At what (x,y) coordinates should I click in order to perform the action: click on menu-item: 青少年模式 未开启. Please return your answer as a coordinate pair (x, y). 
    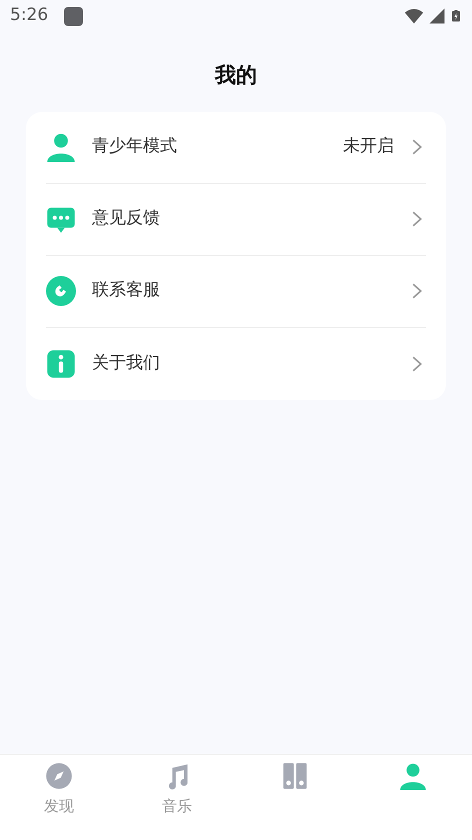
    Looking at the image, I should click on (236, 148).